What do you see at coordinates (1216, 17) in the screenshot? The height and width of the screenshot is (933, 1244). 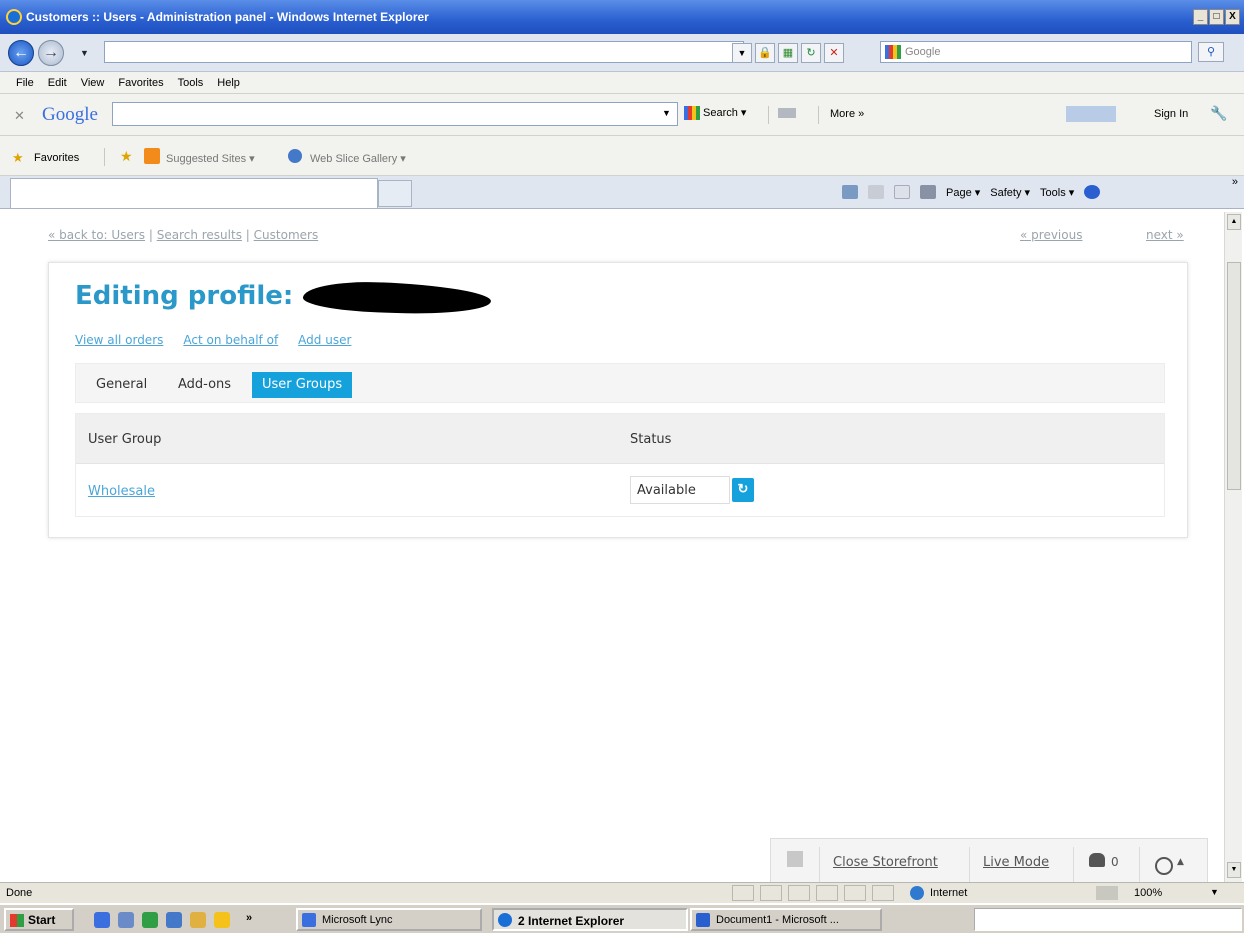 I see `maximize-button: □` at bounding box center [1216, 17].